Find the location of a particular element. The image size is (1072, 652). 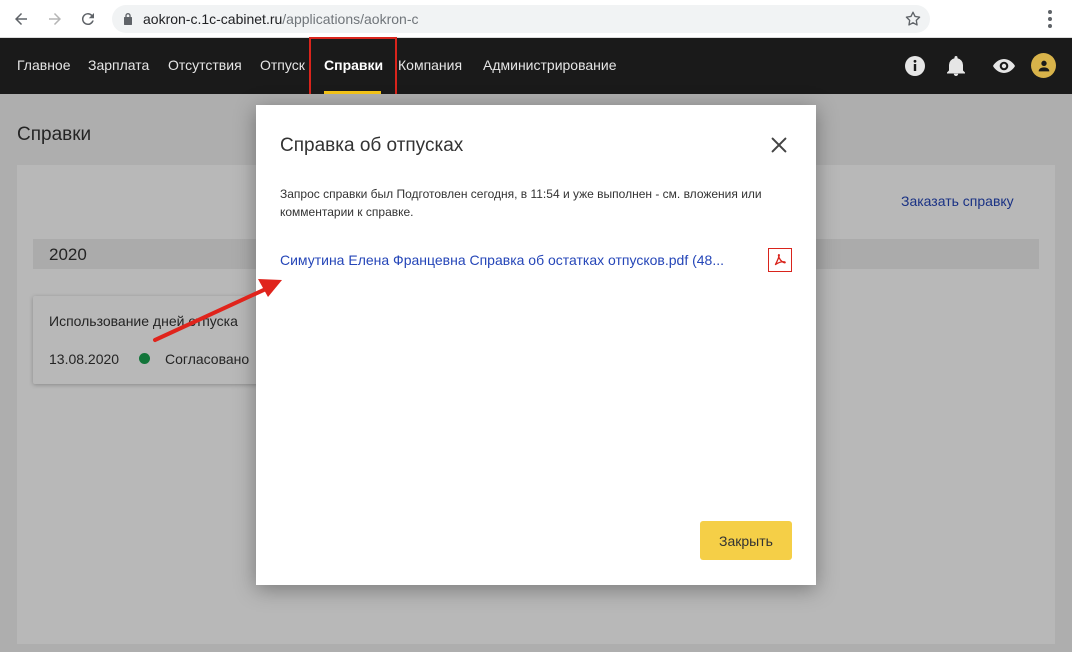

browser-menu-icon is located at coordinates (1050, 19).